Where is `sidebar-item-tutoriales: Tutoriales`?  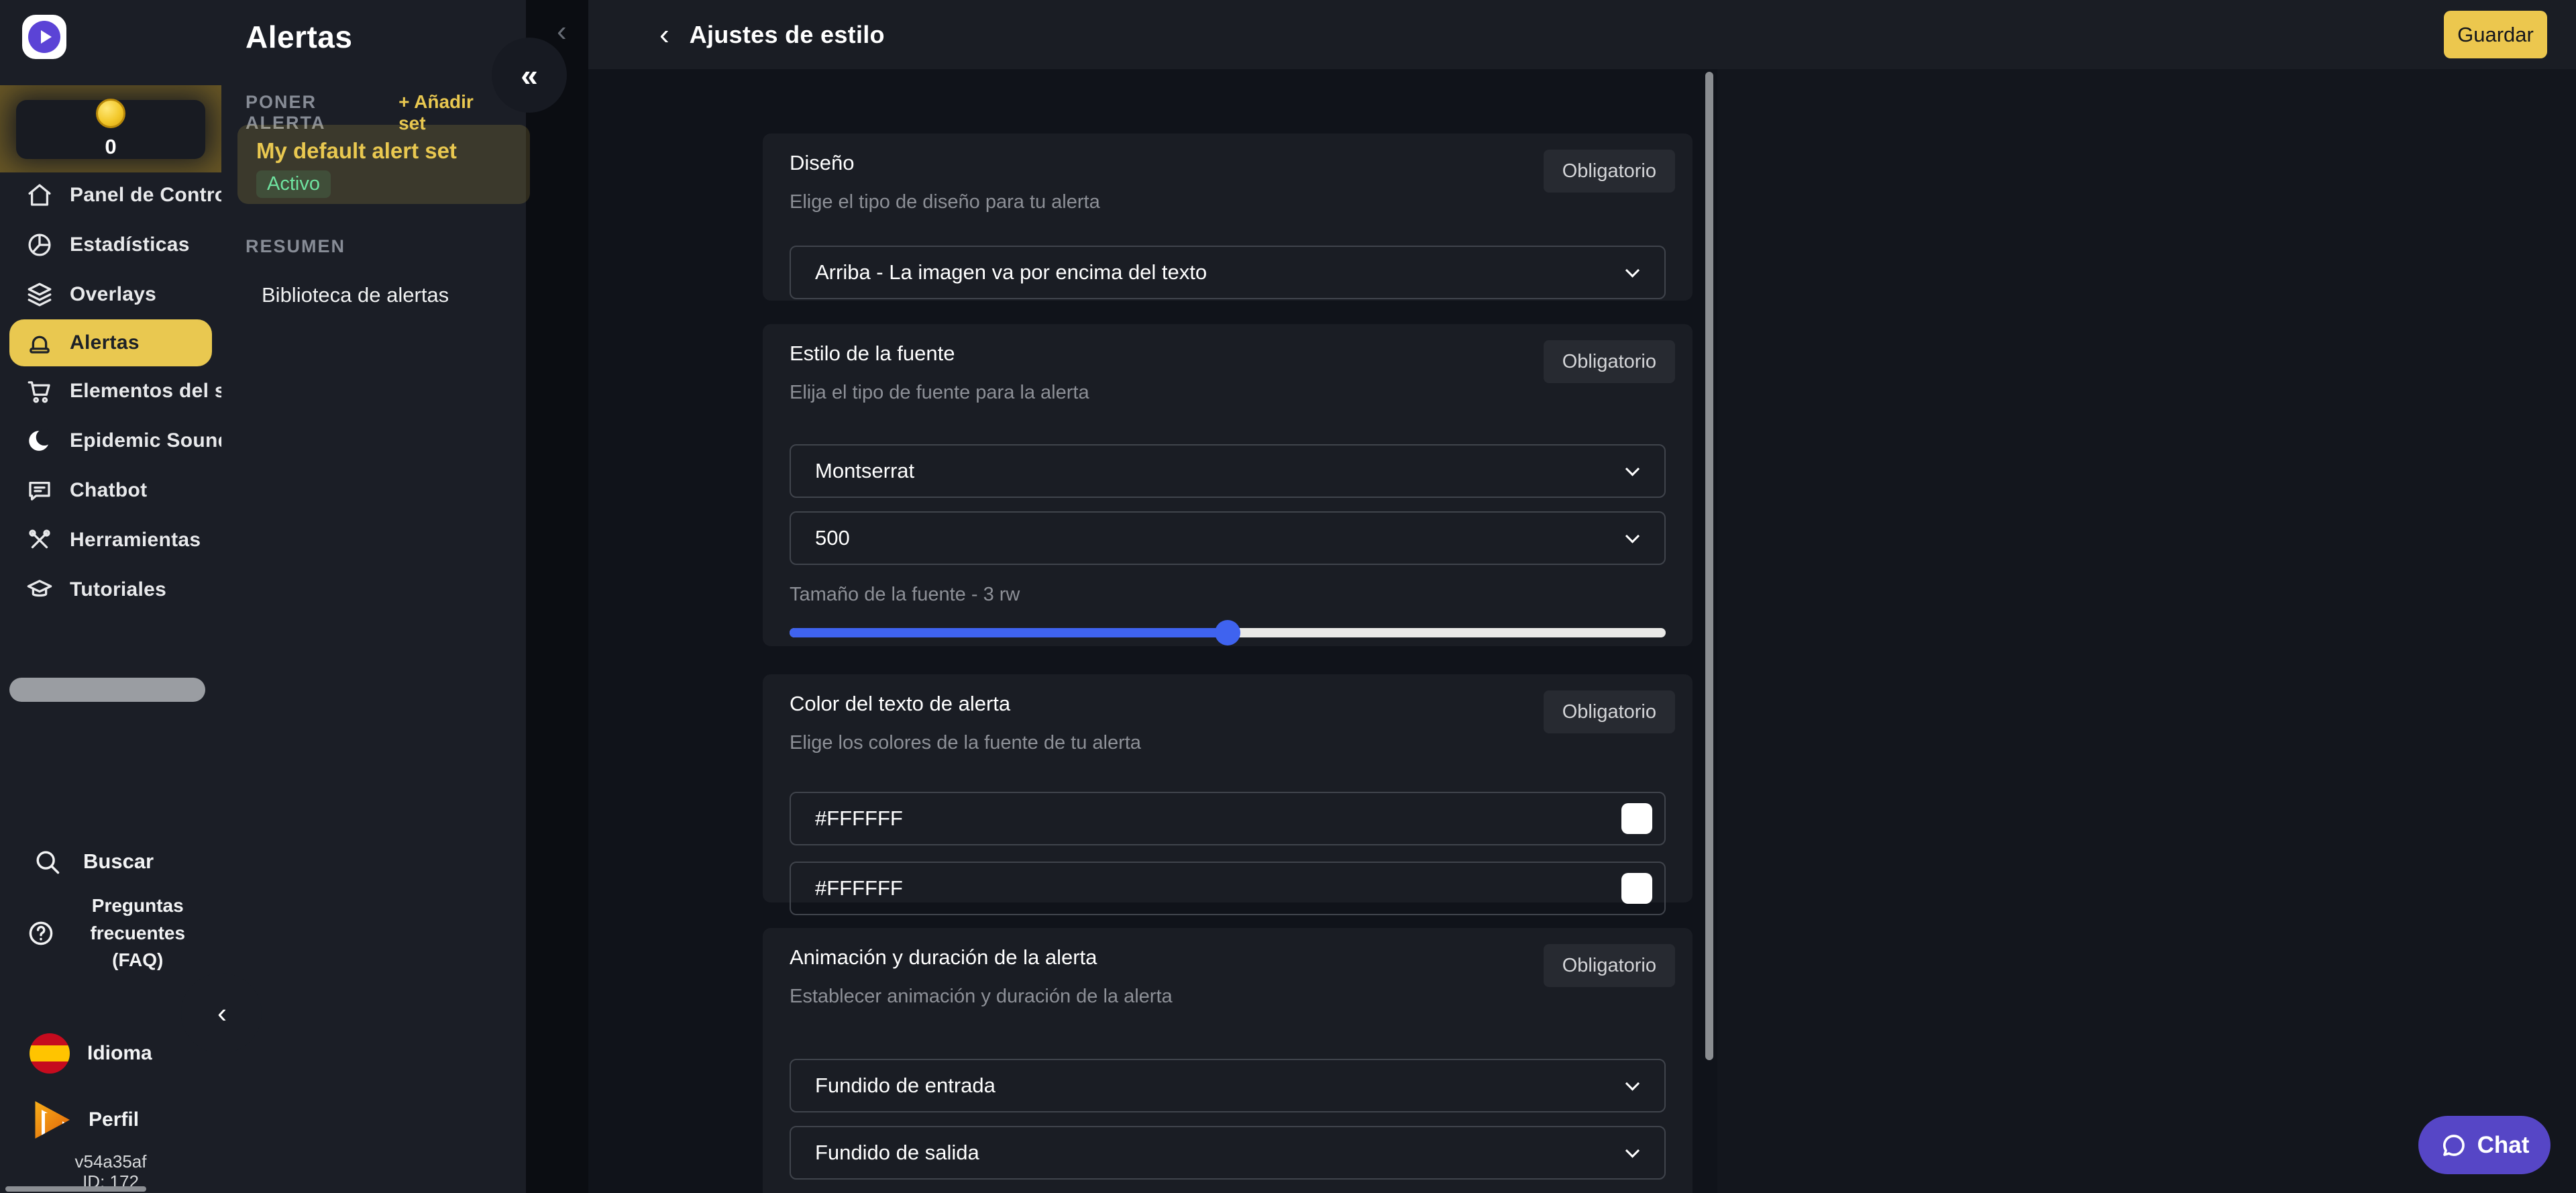
sidebar-item-tutoriales: Tutoriales is located at coordinates (110, 590).